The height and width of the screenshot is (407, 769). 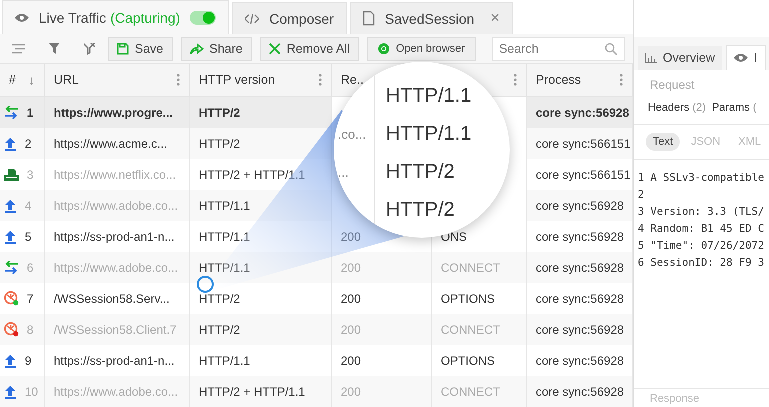 What do you see at coordinates (30, 329) in the screenshot?
I see `row-number: 8` at bounding box center [30, 329].